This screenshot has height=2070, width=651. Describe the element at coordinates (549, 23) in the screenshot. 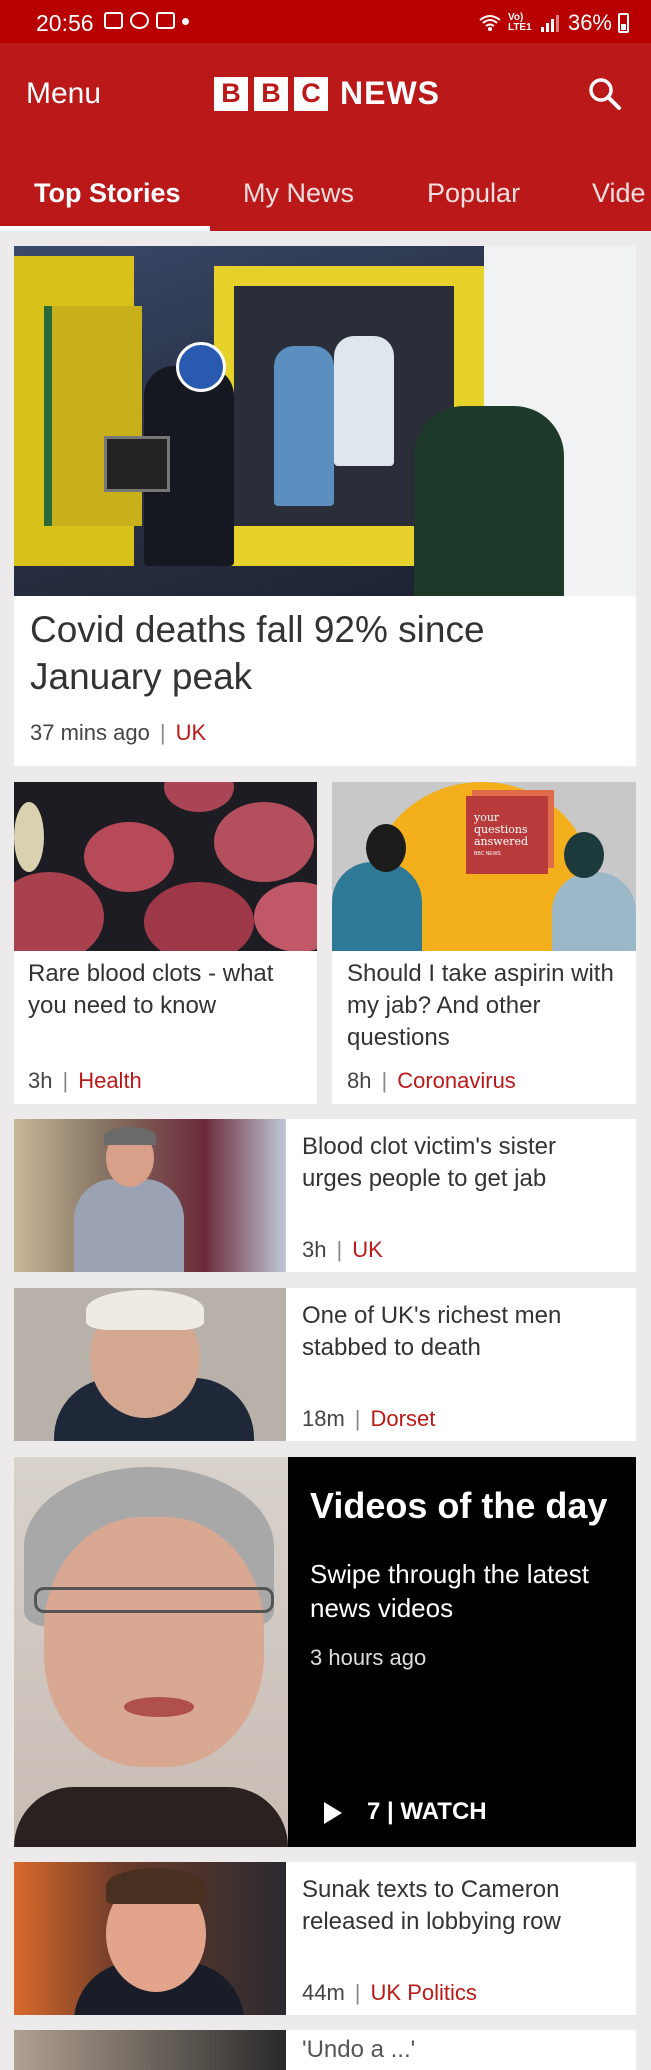

I see `signal-icon` at that location.